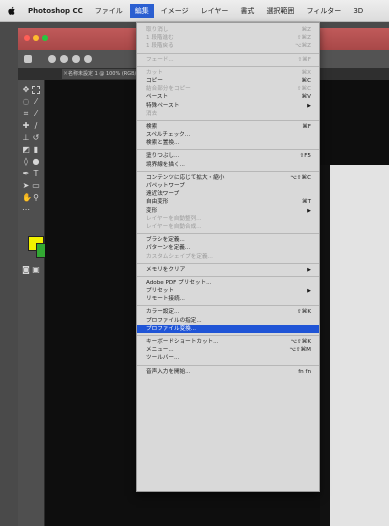 The image size is (389, 526). I want to click on gradient-tool-icon: ▮, so click(36, 150).